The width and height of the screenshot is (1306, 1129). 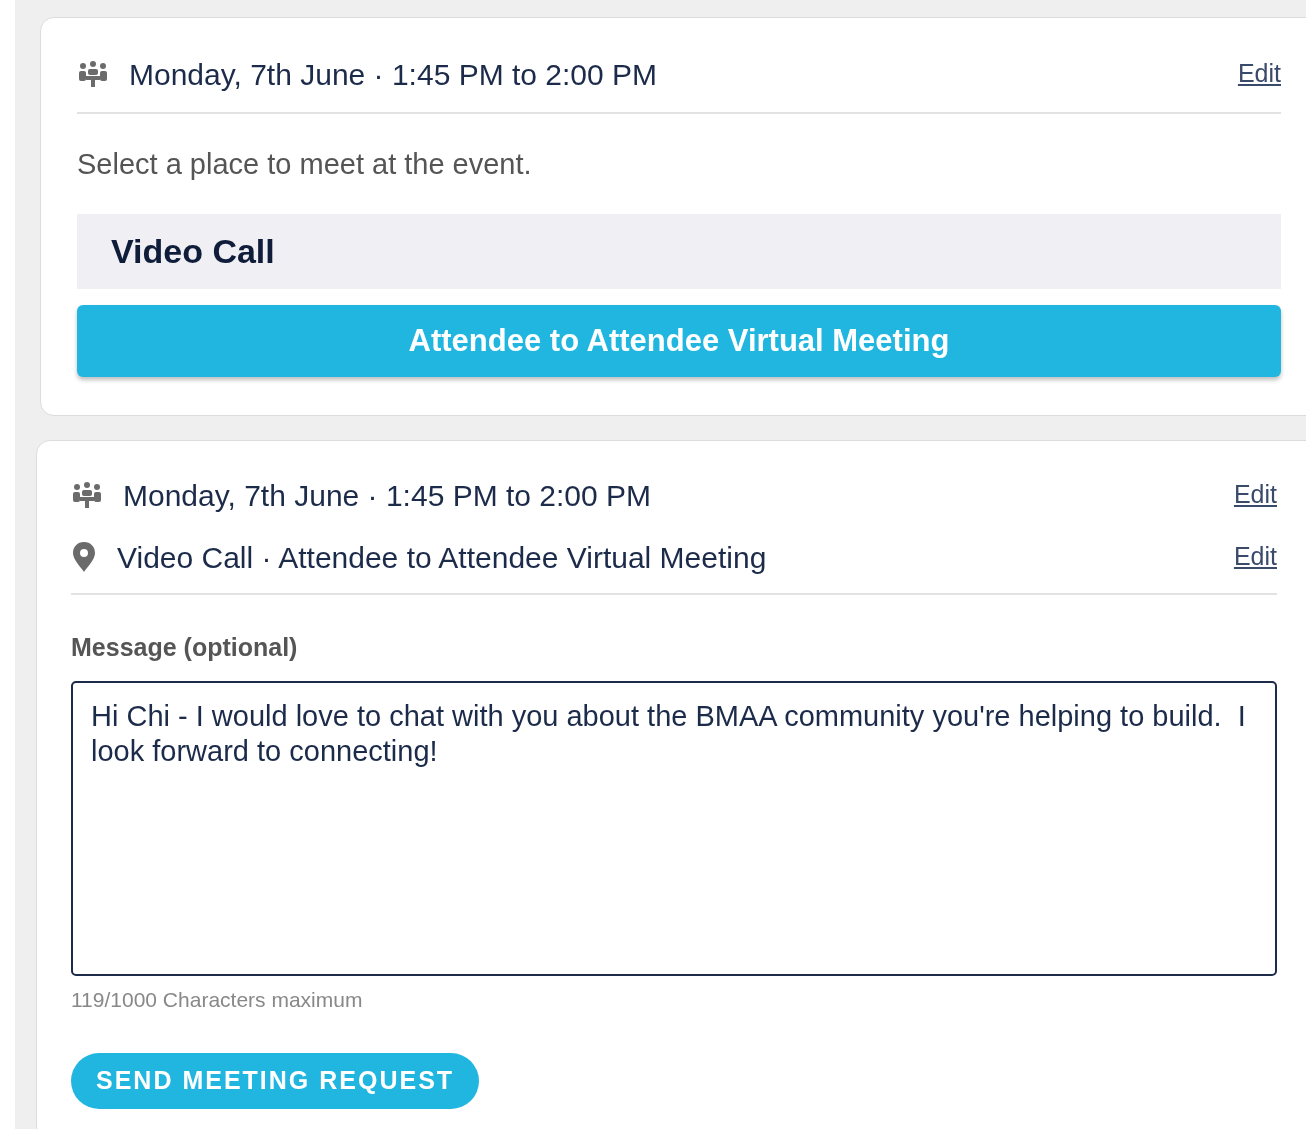 I want to click on instruction-text: Select a place to meet at the event., so click(x=305, y=164).